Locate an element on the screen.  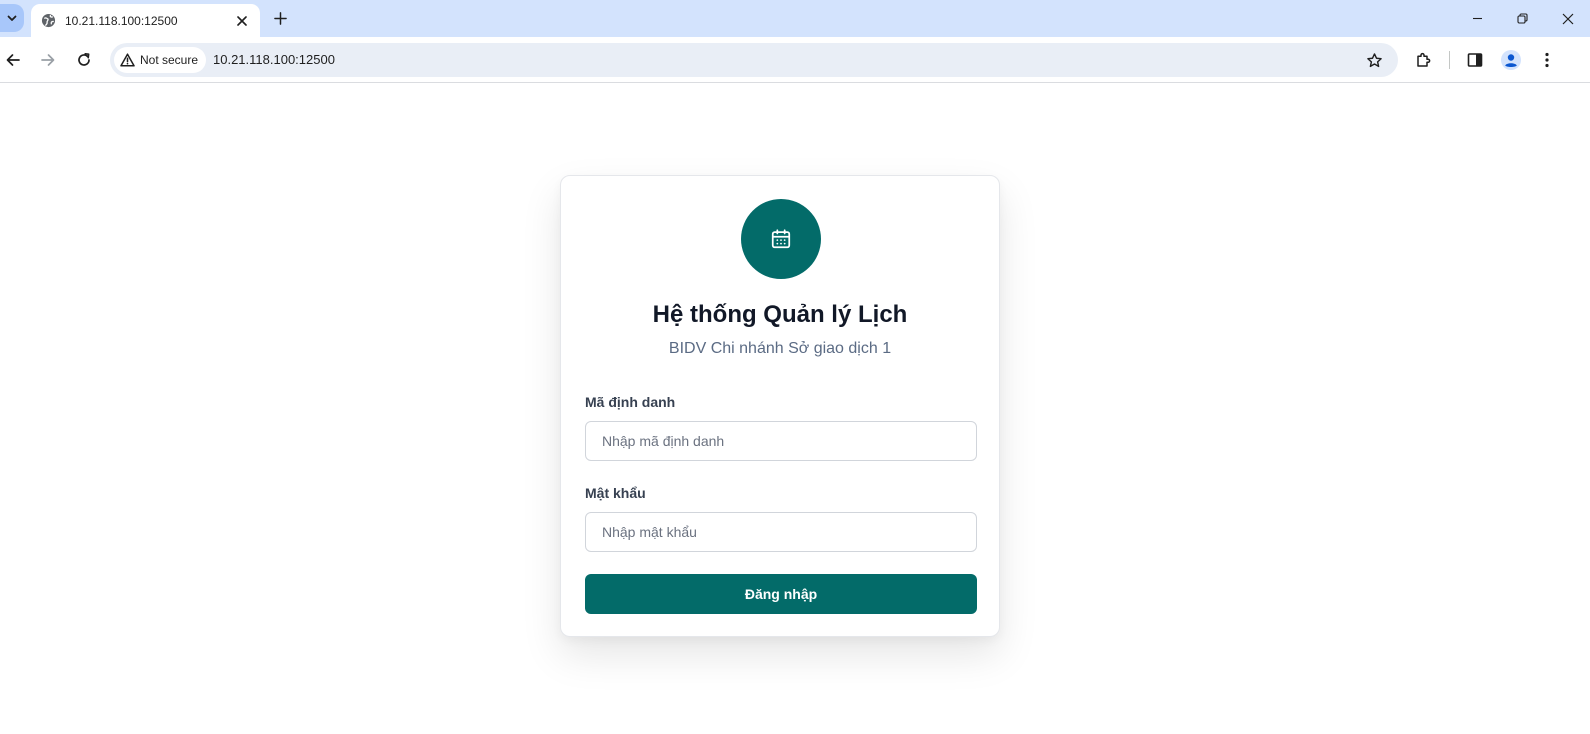
bookmark-button is located at coordinates (1374, 60).